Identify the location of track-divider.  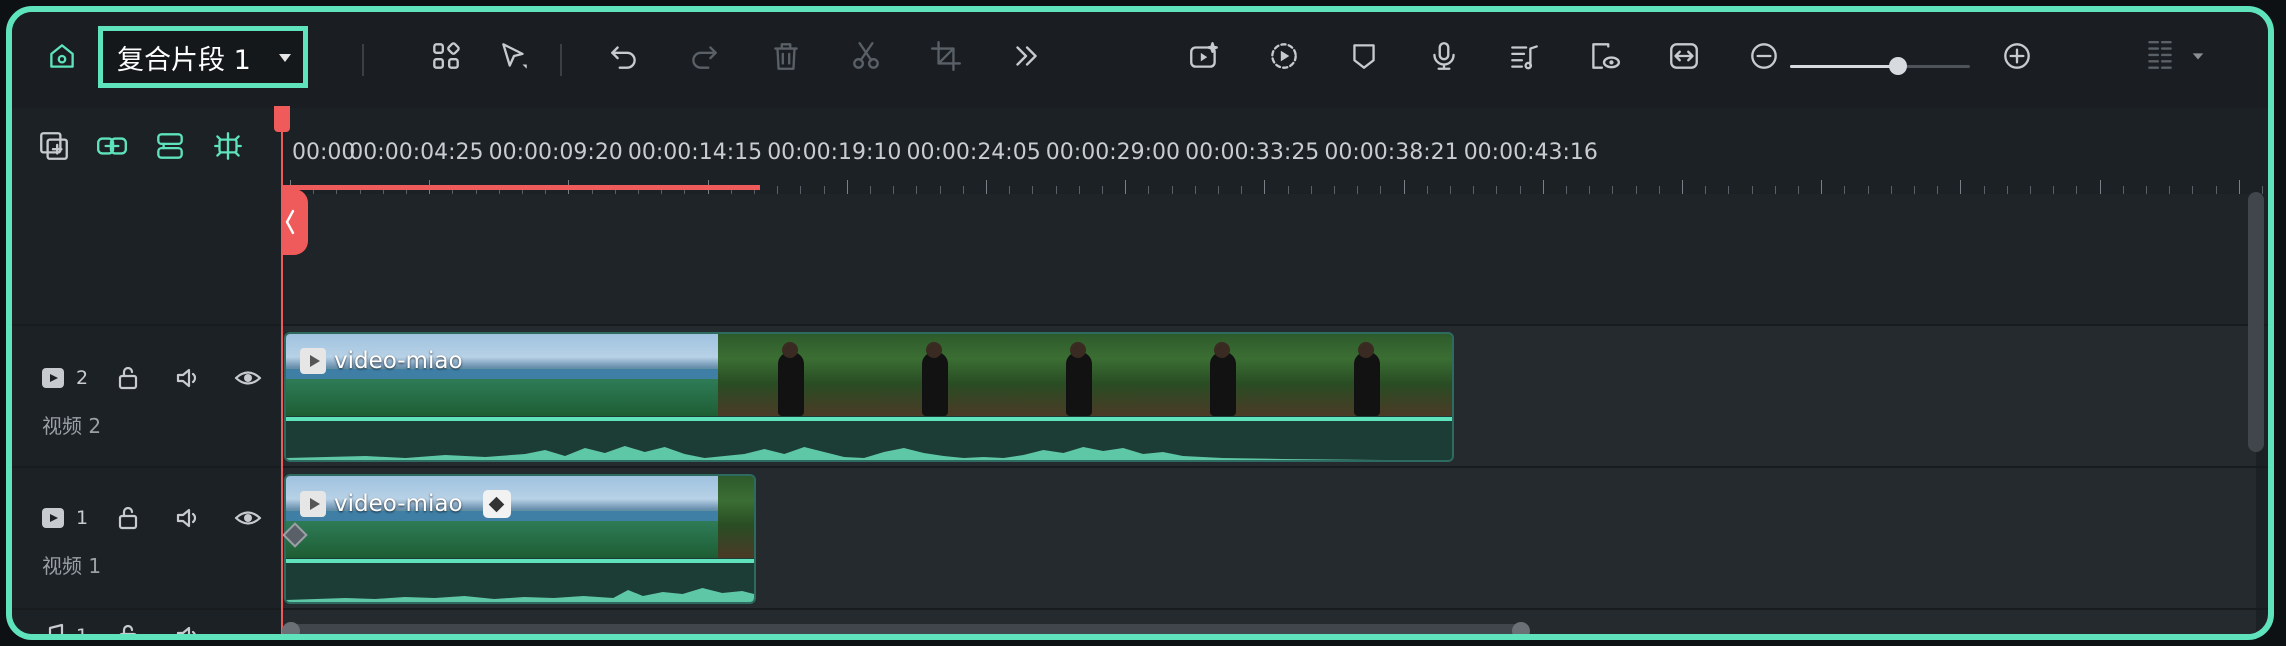
(1140, 609).